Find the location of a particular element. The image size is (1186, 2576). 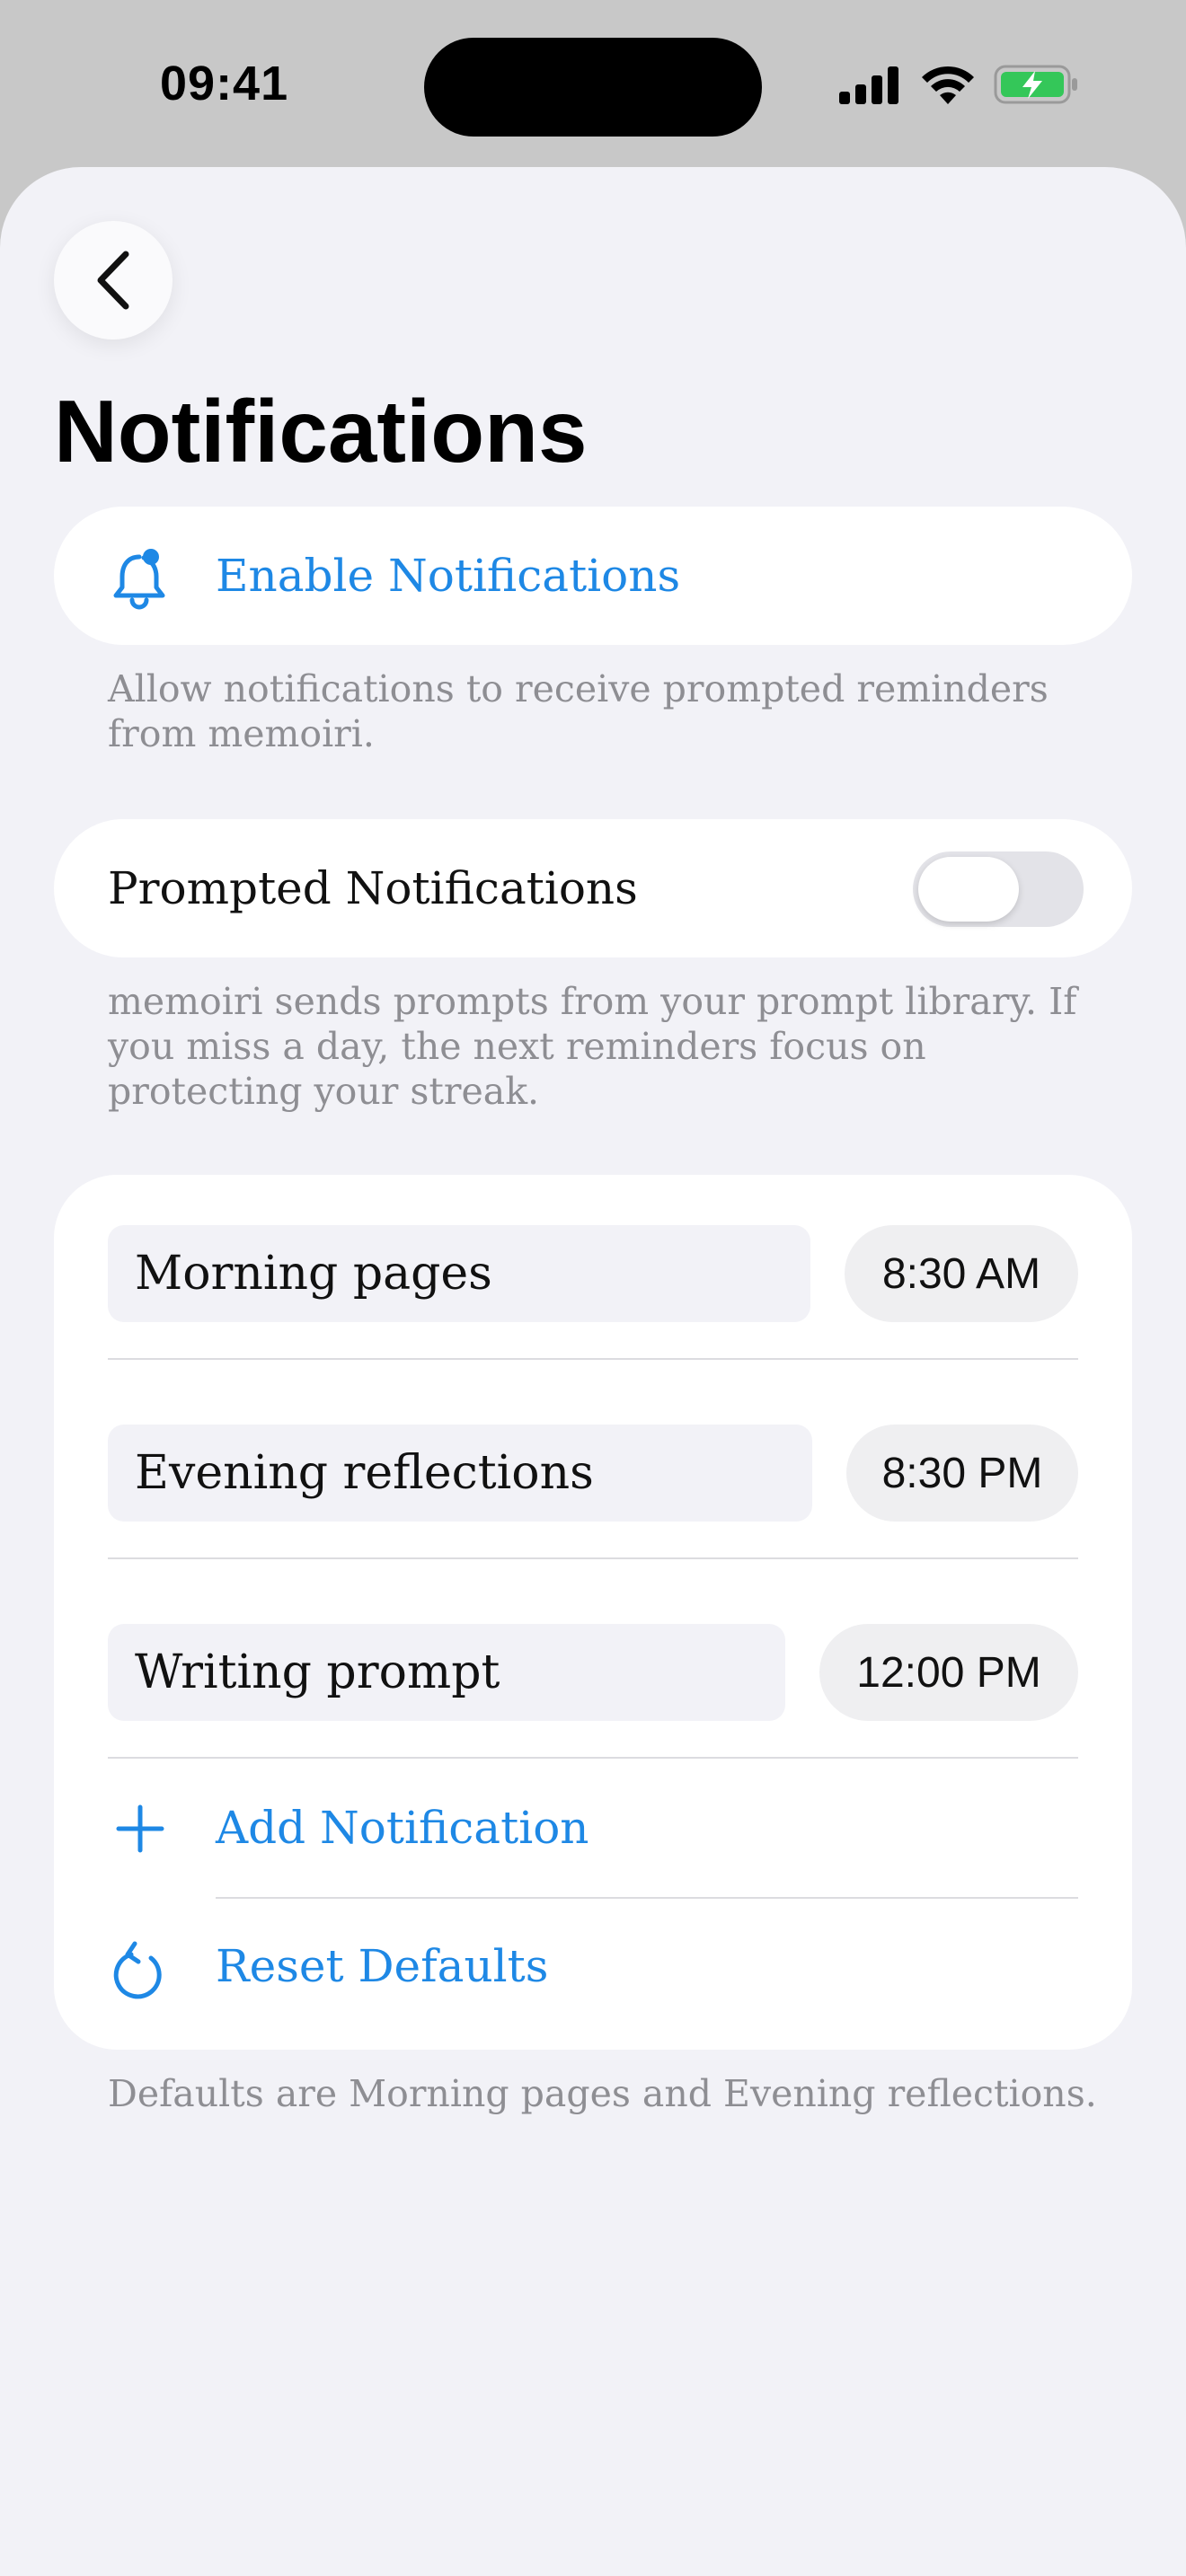

battery-charging-icon is located at coordinates (1035, 84).